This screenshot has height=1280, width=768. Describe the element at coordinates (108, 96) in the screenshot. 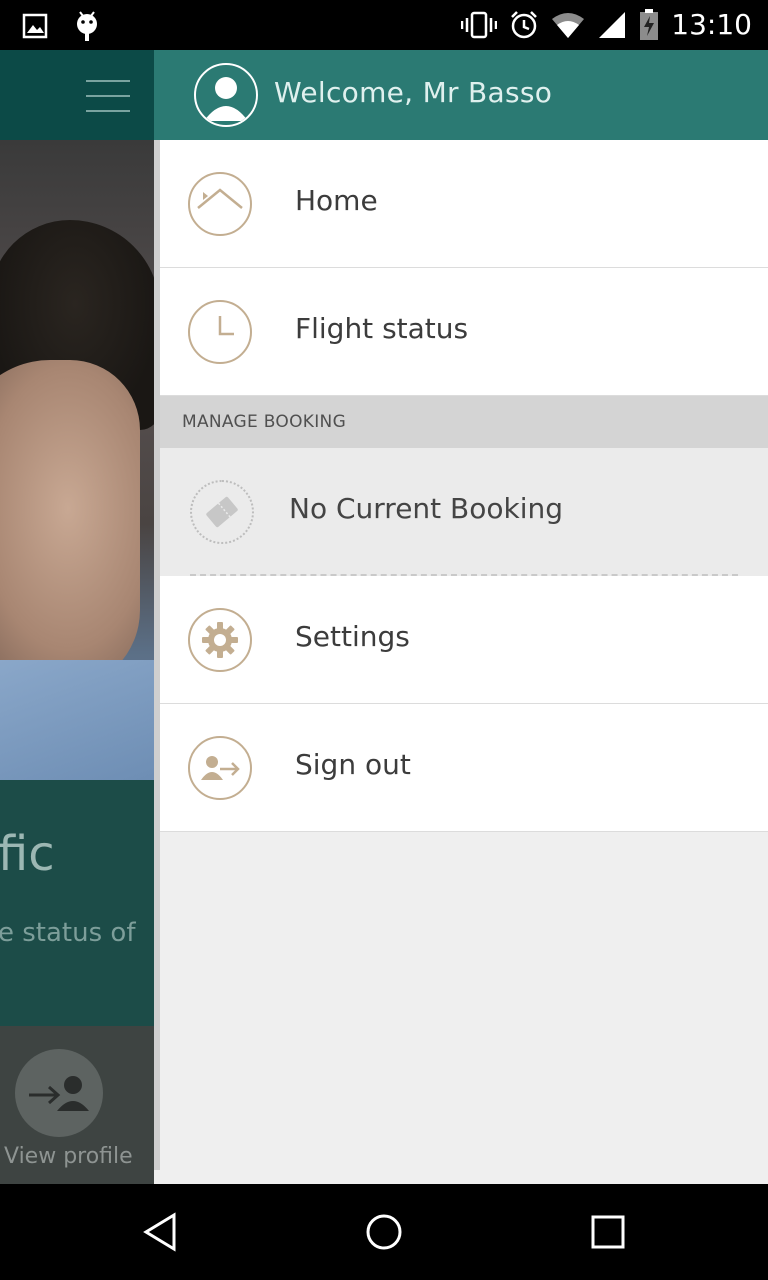

I see `menu-icon` at that location.